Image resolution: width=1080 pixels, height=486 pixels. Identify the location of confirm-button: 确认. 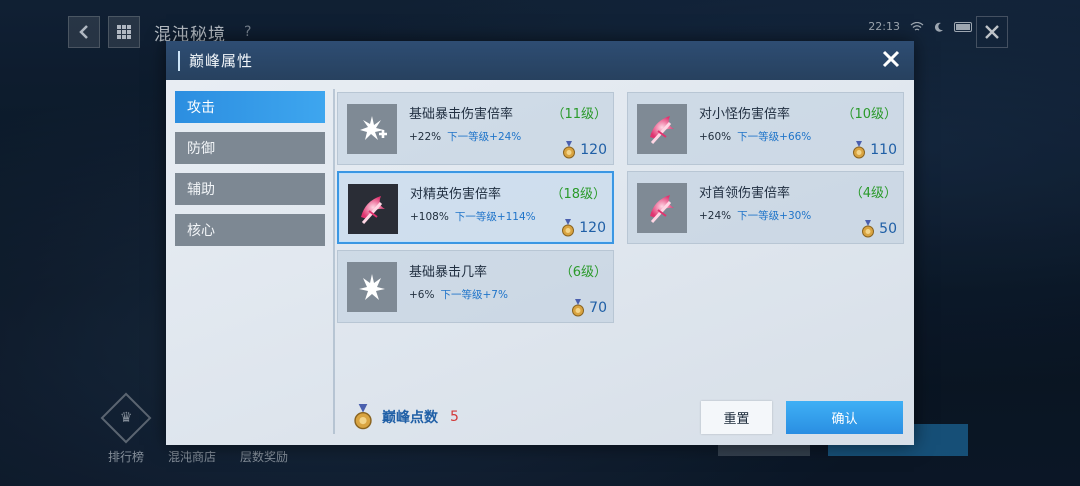
(844, 417).